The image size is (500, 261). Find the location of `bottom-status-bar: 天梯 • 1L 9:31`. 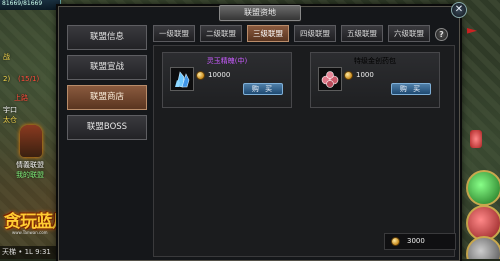

bottom-status-bar: 天梯 • 1L 9:31 is located at coordinates (31, 252).